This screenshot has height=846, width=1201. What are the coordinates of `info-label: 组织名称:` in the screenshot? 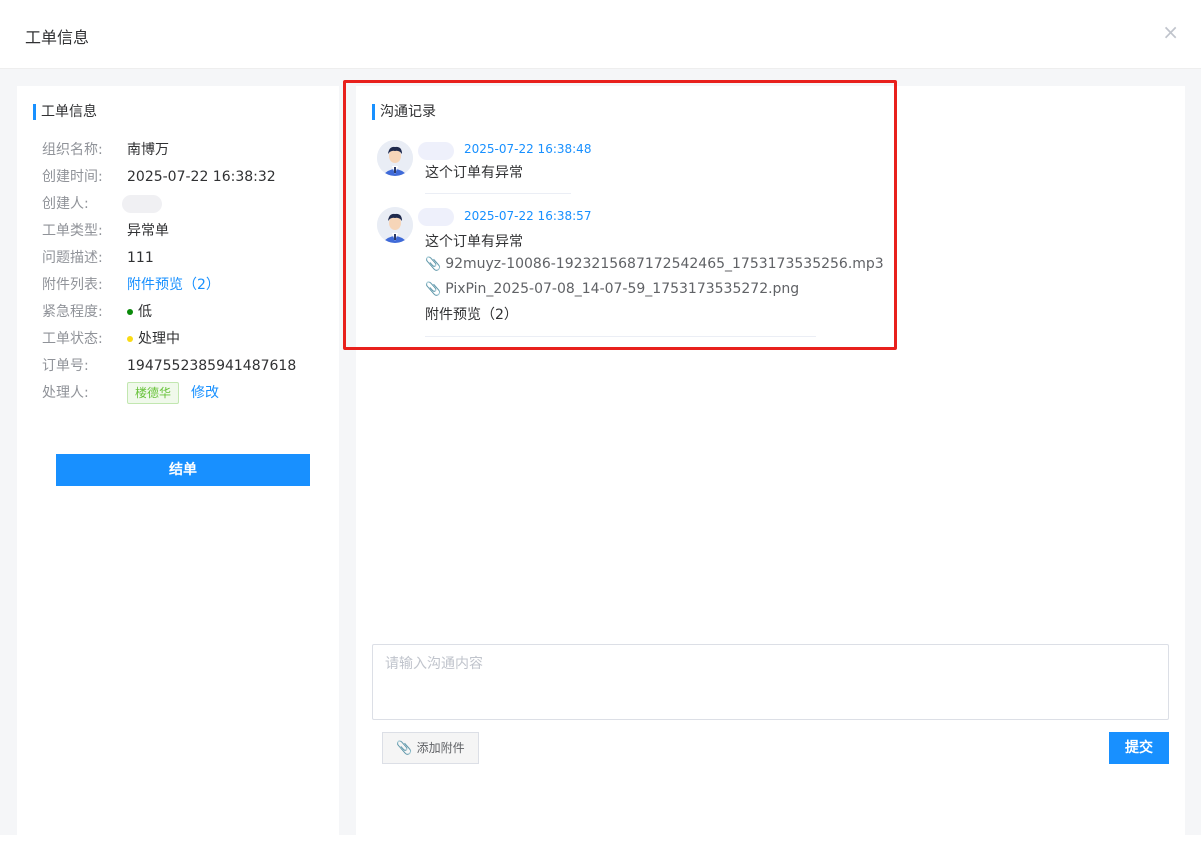 It's located at (72, 150).